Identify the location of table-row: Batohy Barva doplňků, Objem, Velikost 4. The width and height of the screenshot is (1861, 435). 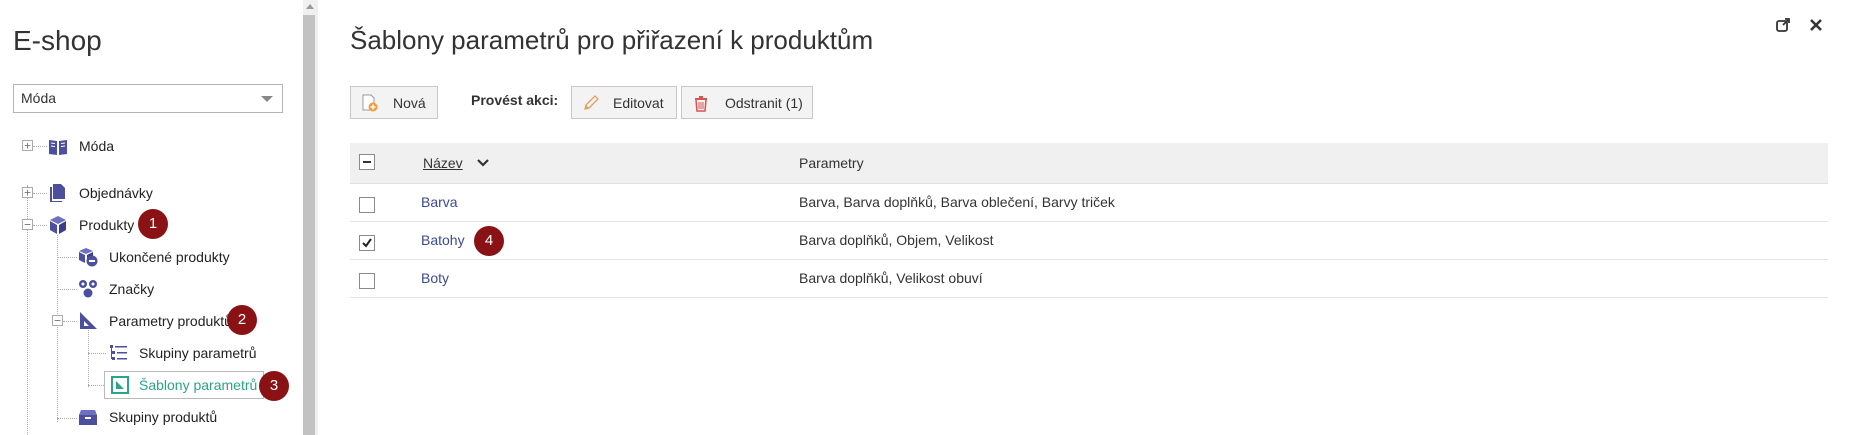
(1089, 241).